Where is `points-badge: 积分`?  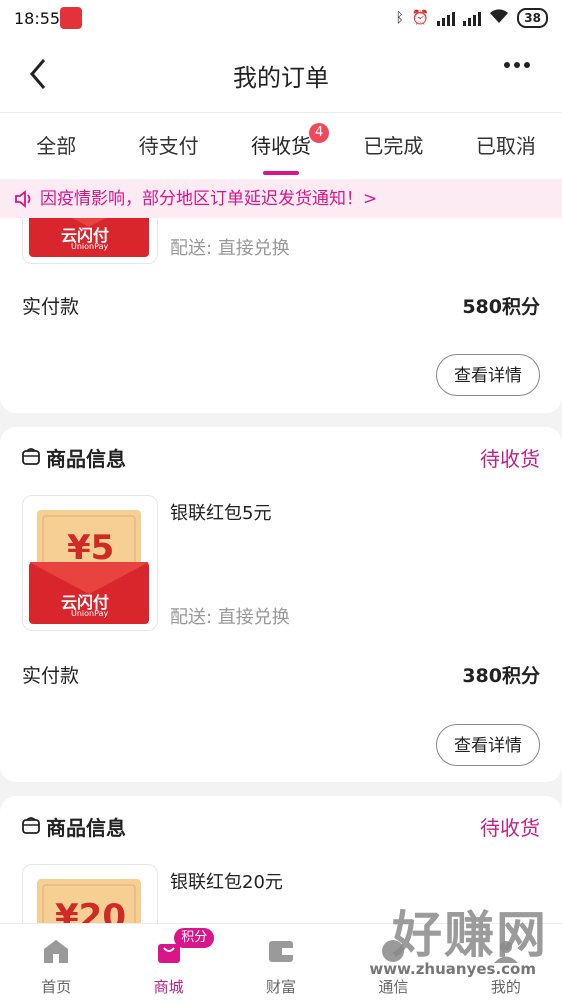
points-badge: 积分 is located at coordinates (194, 938).